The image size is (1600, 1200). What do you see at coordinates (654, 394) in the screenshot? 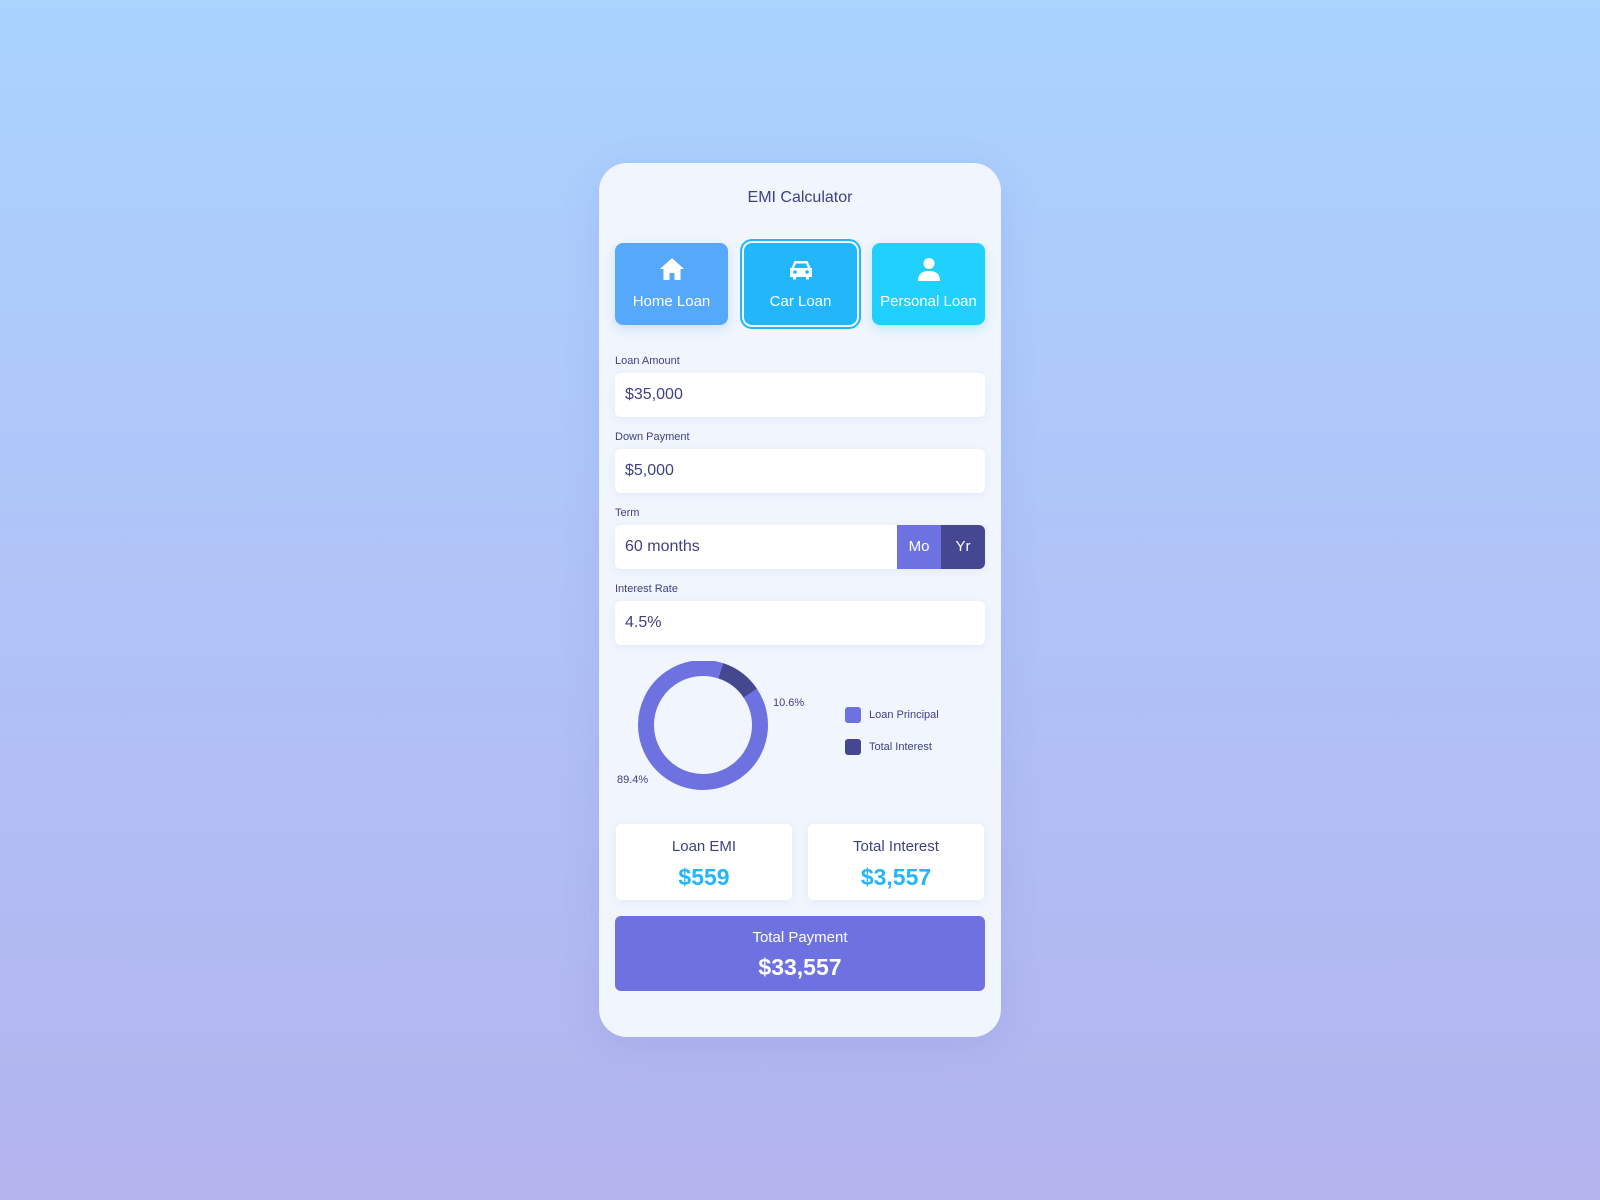
I see `loan-amount-value: $35,000` at bounding box center [654, 394].